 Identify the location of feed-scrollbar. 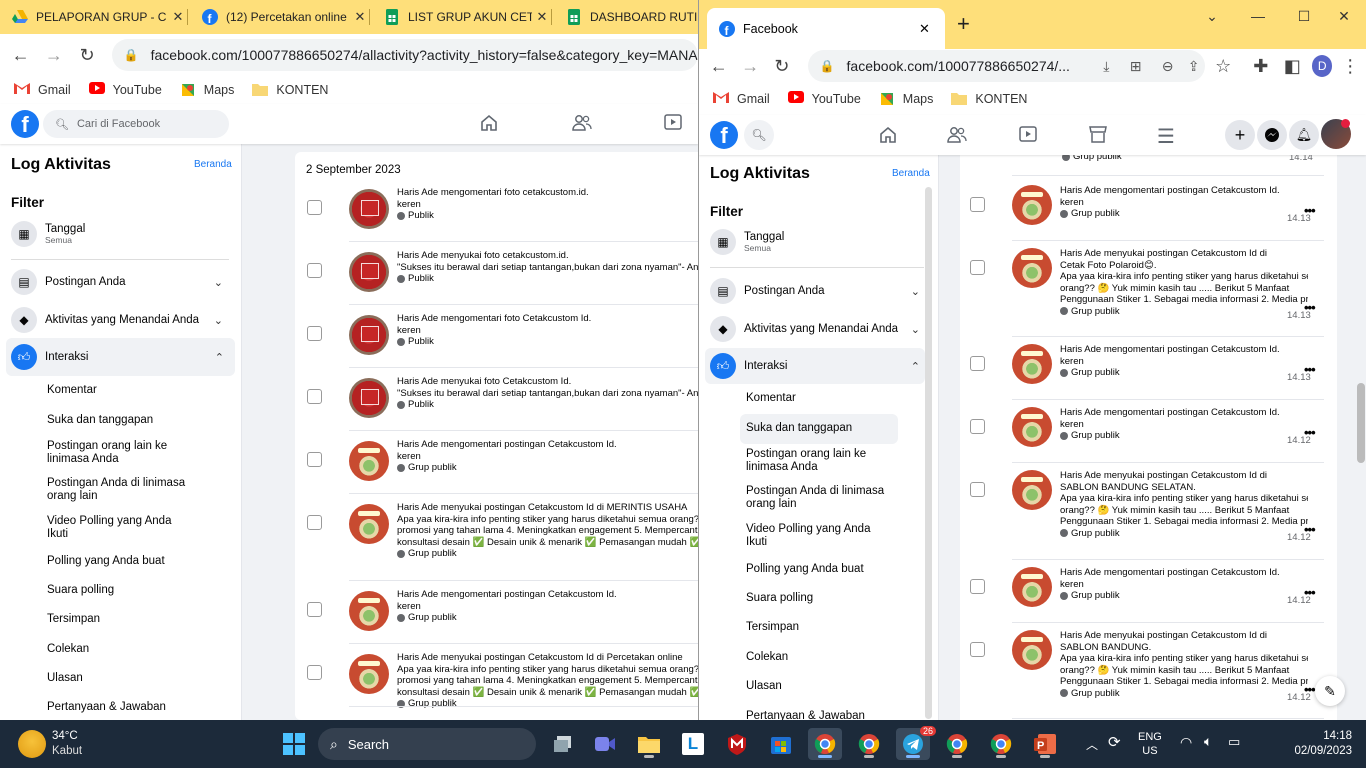
(1361, 423).